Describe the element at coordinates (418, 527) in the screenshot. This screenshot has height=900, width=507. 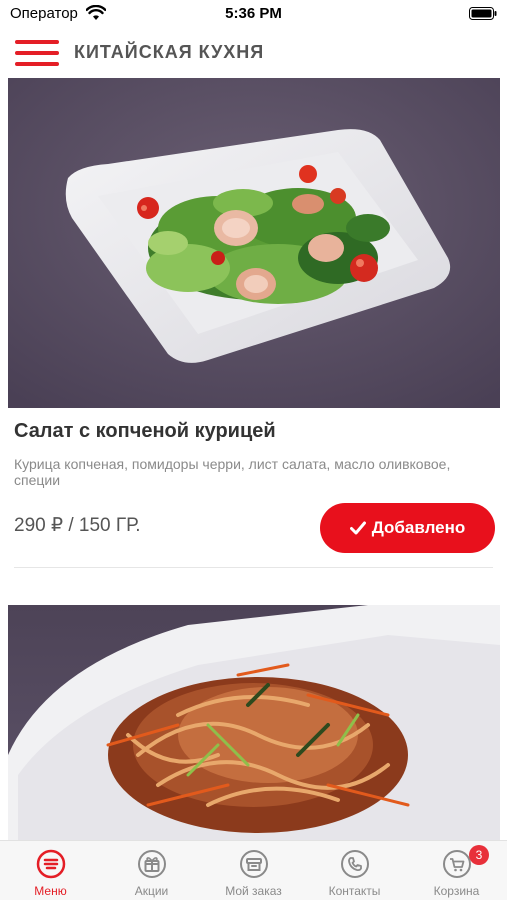
I see `added-button-label: Добавлено` at that location.